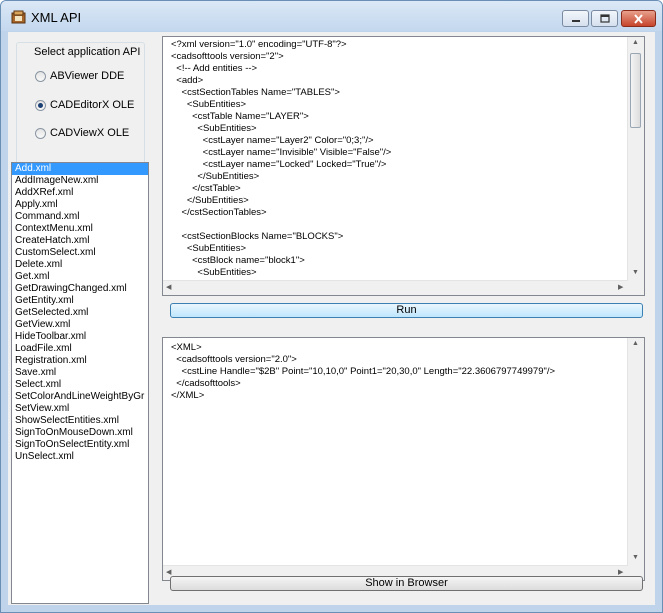  I want to click on output-line: <cadsofttools version="2.0">, so click(234, 359).